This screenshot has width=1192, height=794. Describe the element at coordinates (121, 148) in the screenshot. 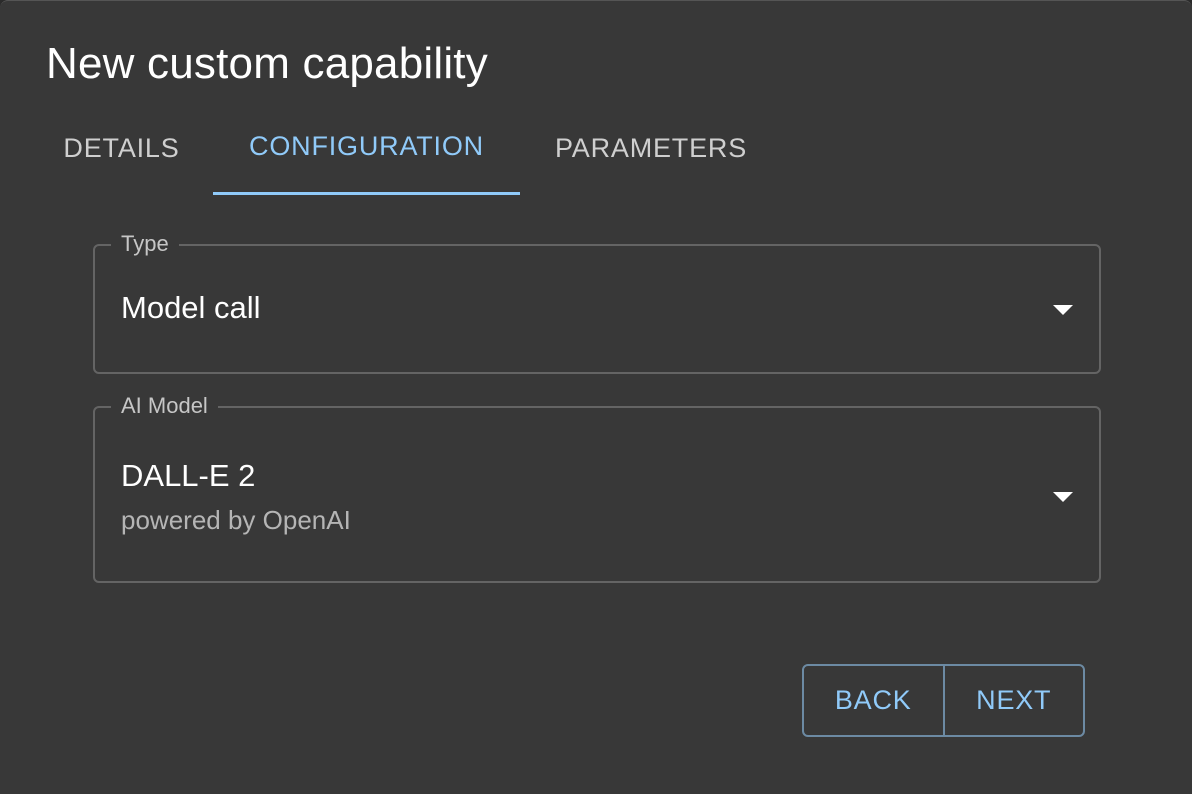

I see `tab-details: DETAILS` at that location.